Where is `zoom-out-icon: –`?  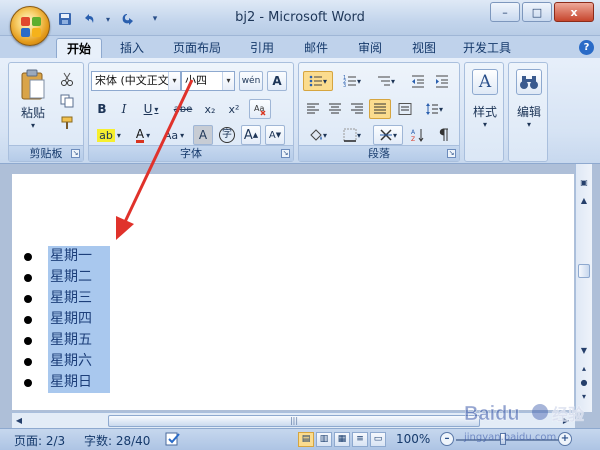 zoom-out-icon: – is located at coordinates (447, 439).